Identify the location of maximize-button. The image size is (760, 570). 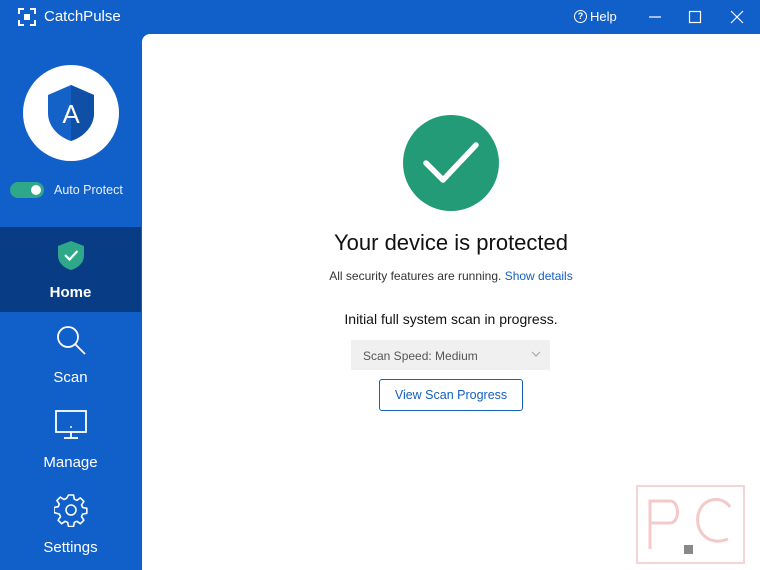
(695, 17).